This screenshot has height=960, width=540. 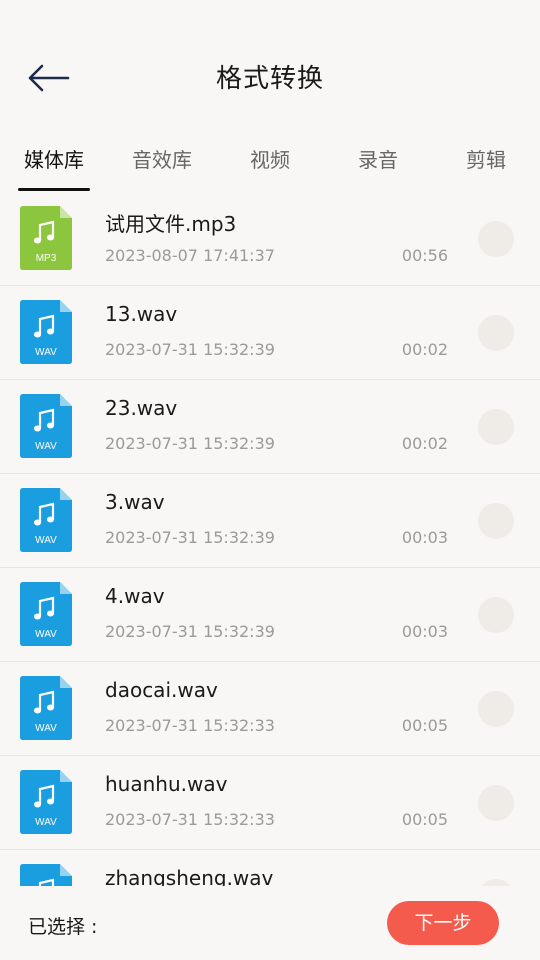 I want to click on tab-media-library: 媒体库, so click(x=54, y=160).